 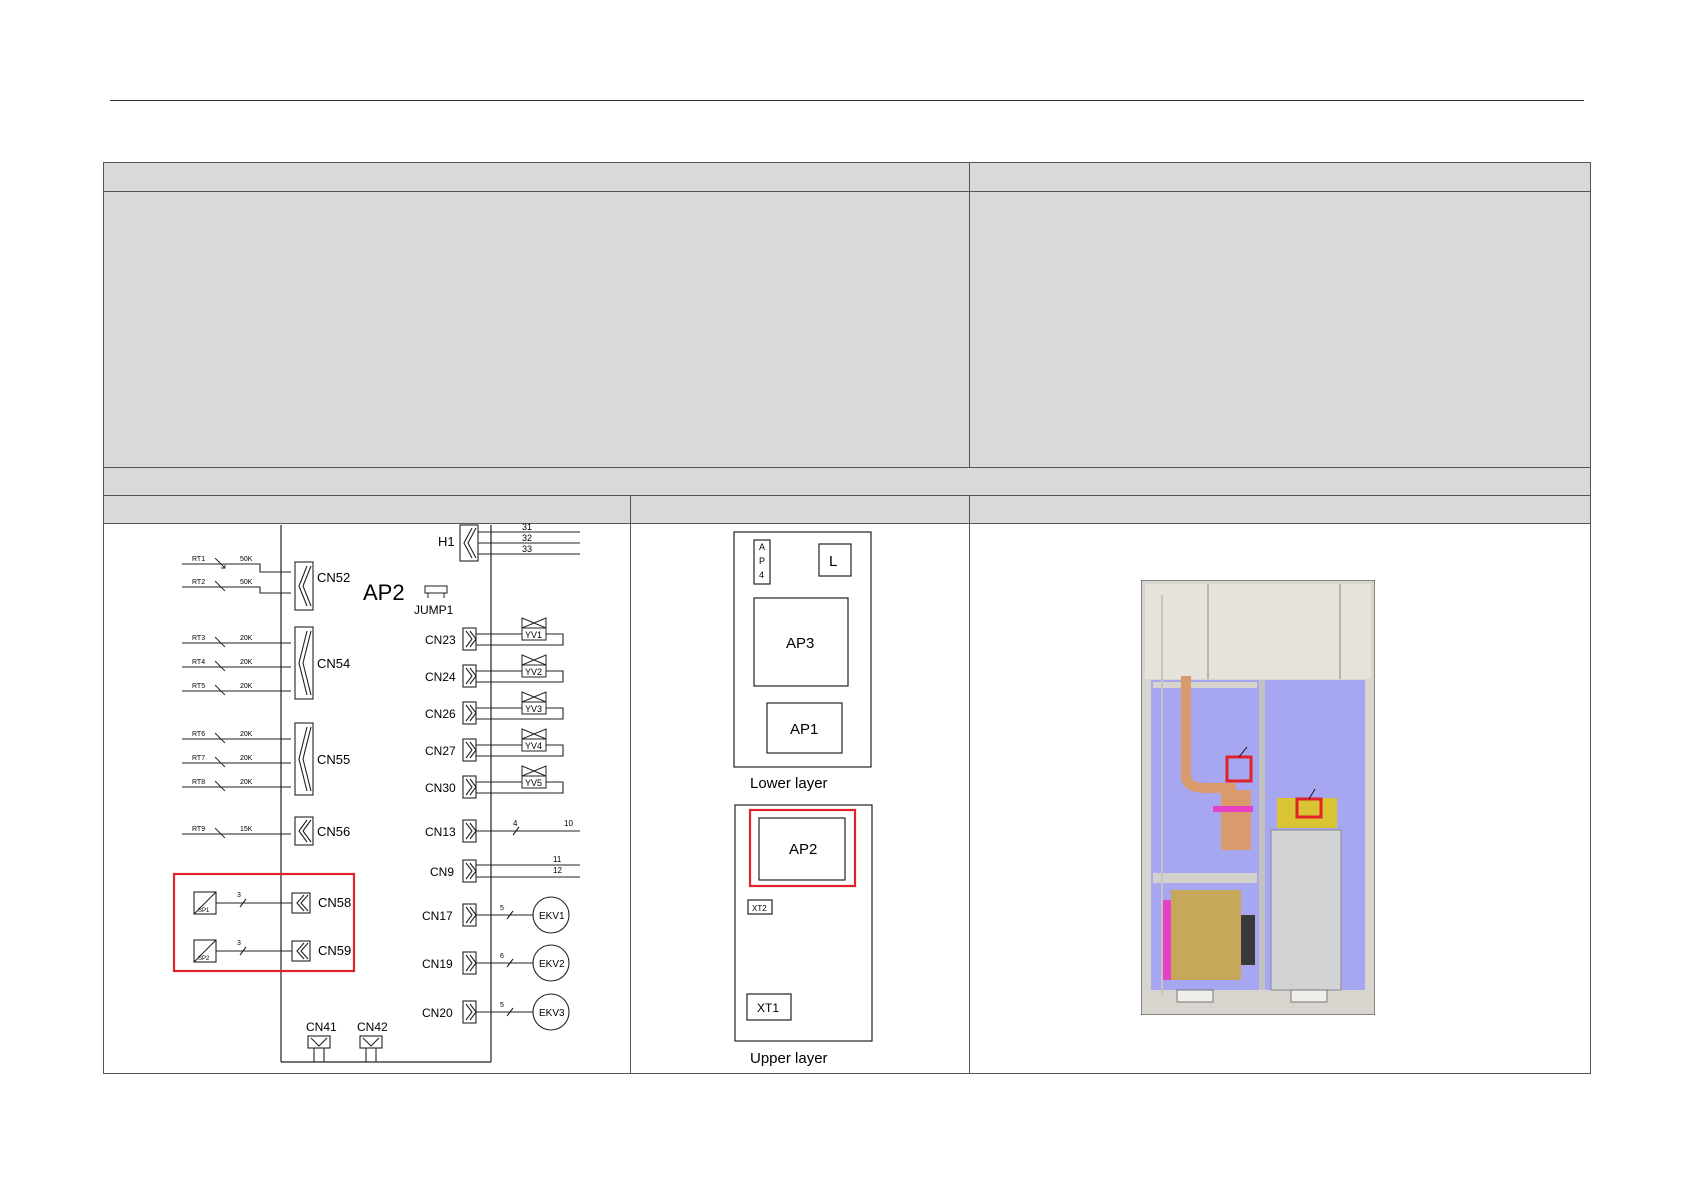 I want to click on ekv-name: EKV3, so click(x=552, y=1013).